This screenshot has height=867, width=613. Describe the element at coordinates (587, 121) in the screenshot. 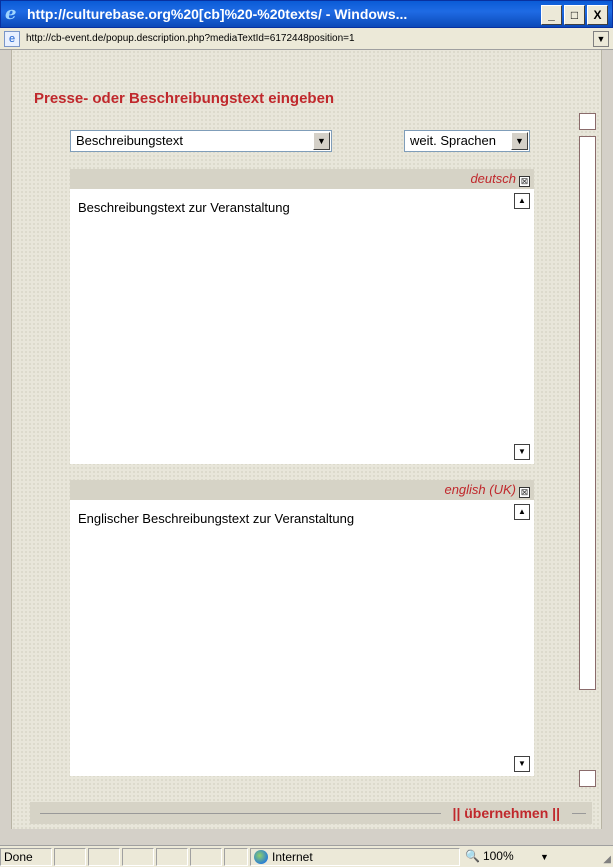

I see `page-scroll-up-button` at that location.